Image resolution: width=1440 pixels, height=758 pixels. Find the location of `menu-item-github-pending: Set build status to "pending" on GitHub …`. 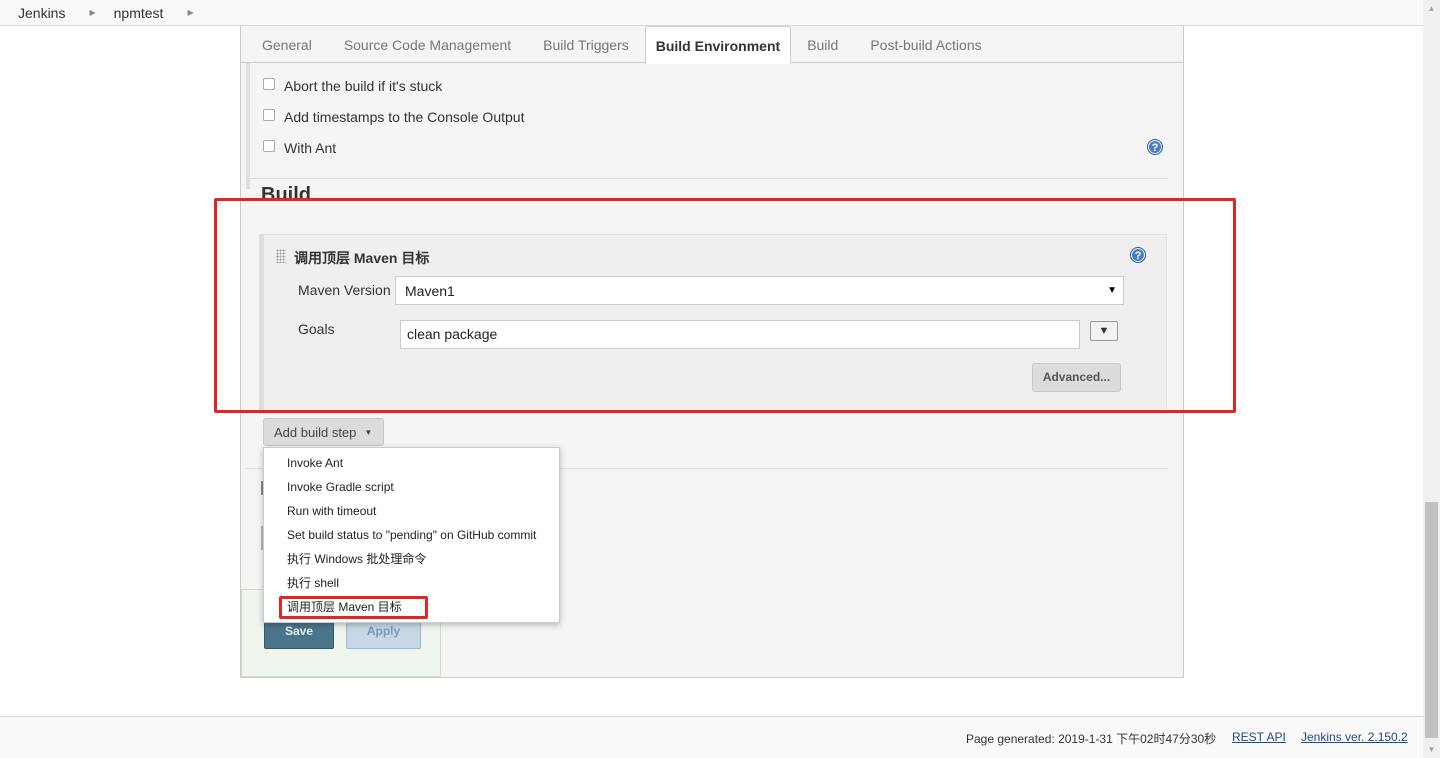

menu-item-github-pending: Set build status to "pending" on GitHub … is located at coordinates (411, 536).